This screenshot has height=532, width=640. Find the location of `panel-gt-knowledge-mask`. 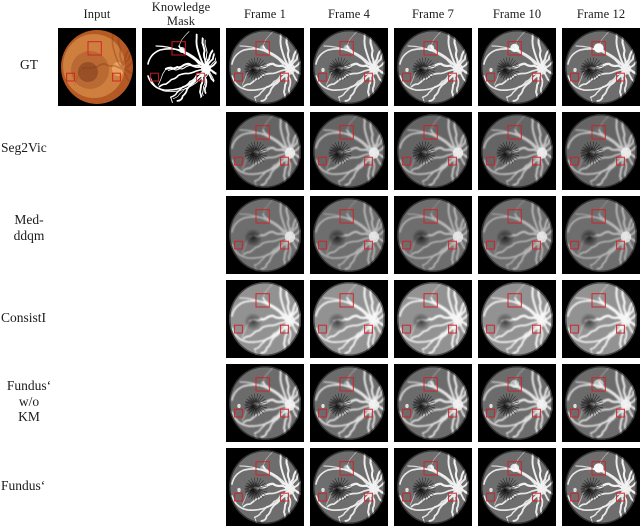

panel-gt-knowledge-mask is located at coordinates (181, 67).